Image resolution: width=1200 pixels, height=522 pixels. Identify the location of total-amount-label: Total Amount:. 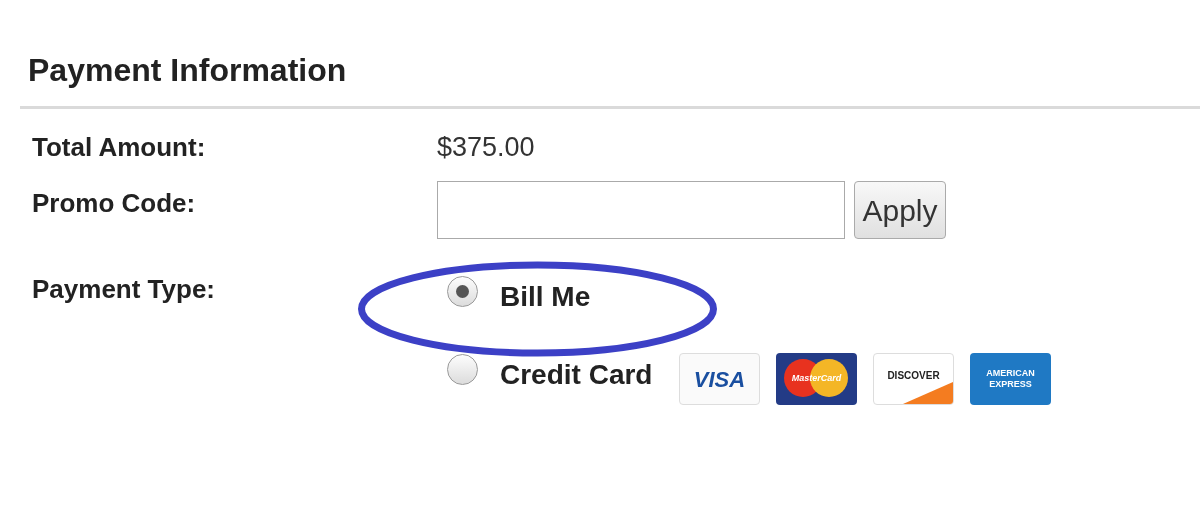
(119, 147).